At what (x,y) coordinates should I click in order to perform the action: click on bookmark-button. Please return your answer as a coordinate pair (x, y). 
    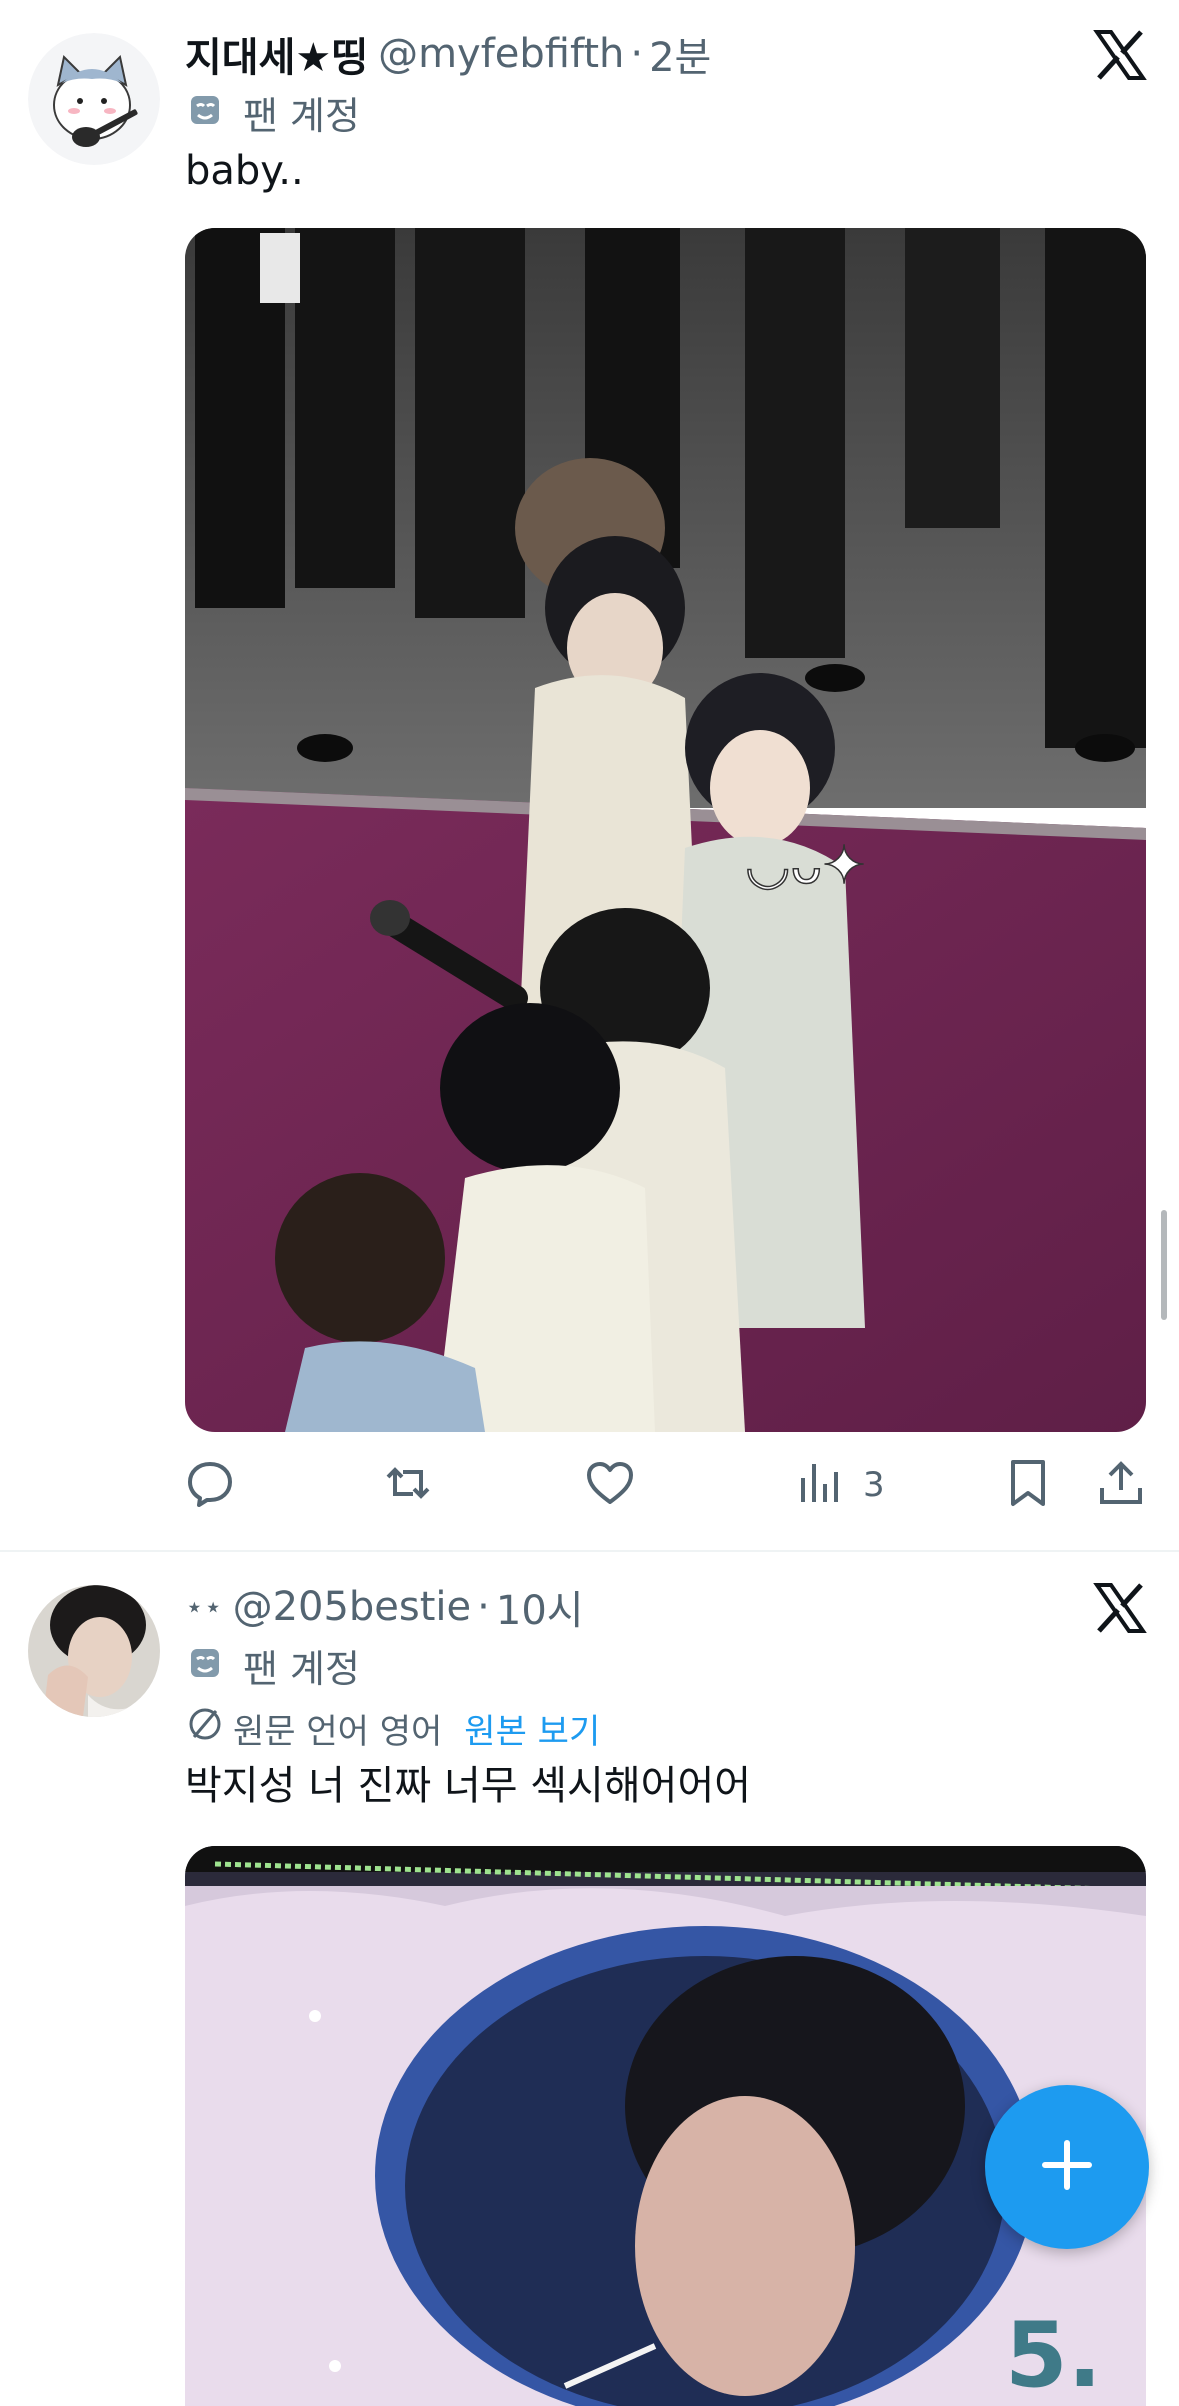
    Looking at the image, I should click on (1028, 1485).